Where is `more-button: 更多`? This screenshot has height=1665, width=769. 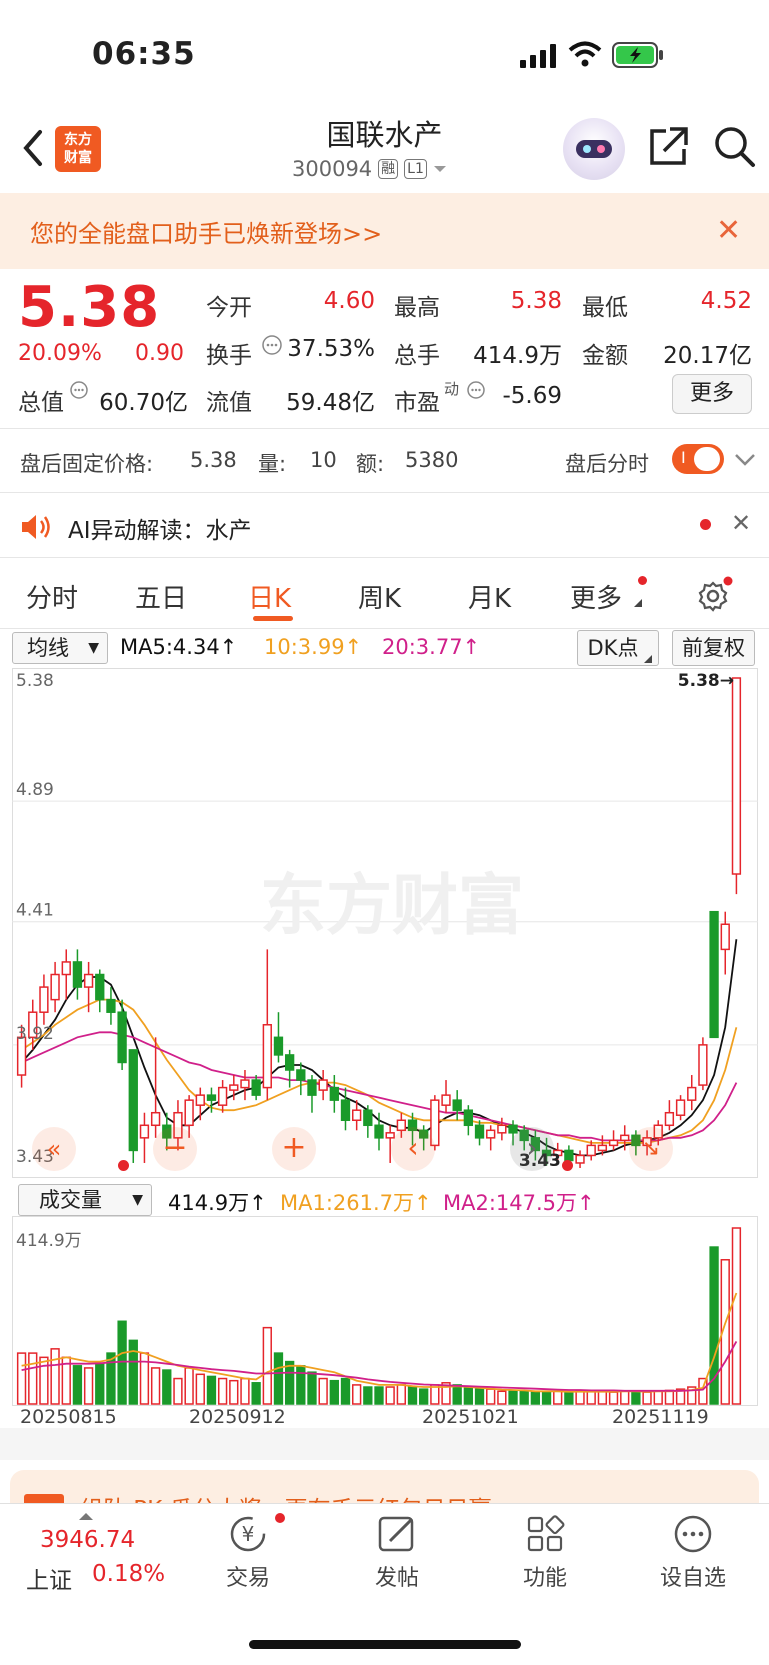
more-button: 更多 is located at coordinates (712, 394).